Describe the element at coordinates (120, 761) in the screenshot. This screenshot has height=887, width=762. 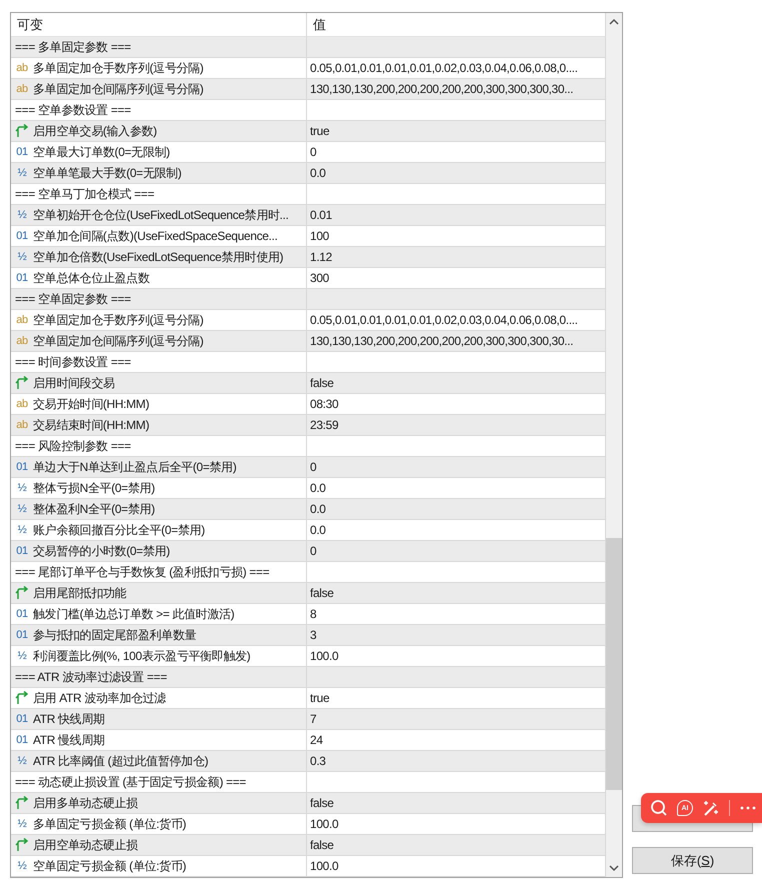
I see `parameter-name: ATR 比率阈值 (超过此值暂停加仓)` at that location.